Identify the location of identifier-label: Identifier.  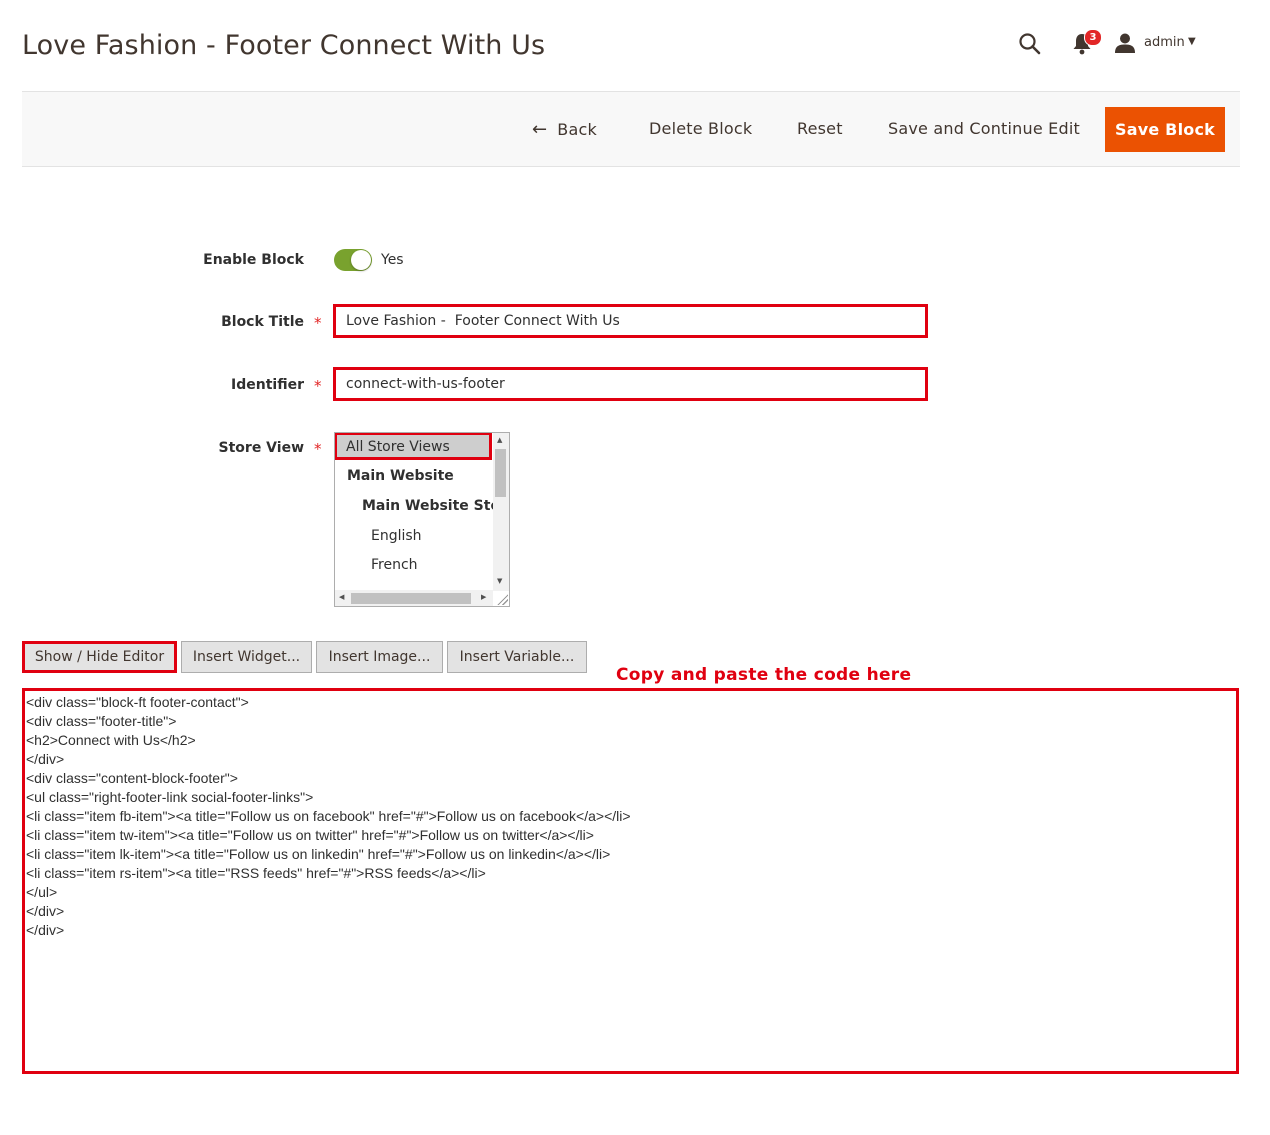
(267, 385).